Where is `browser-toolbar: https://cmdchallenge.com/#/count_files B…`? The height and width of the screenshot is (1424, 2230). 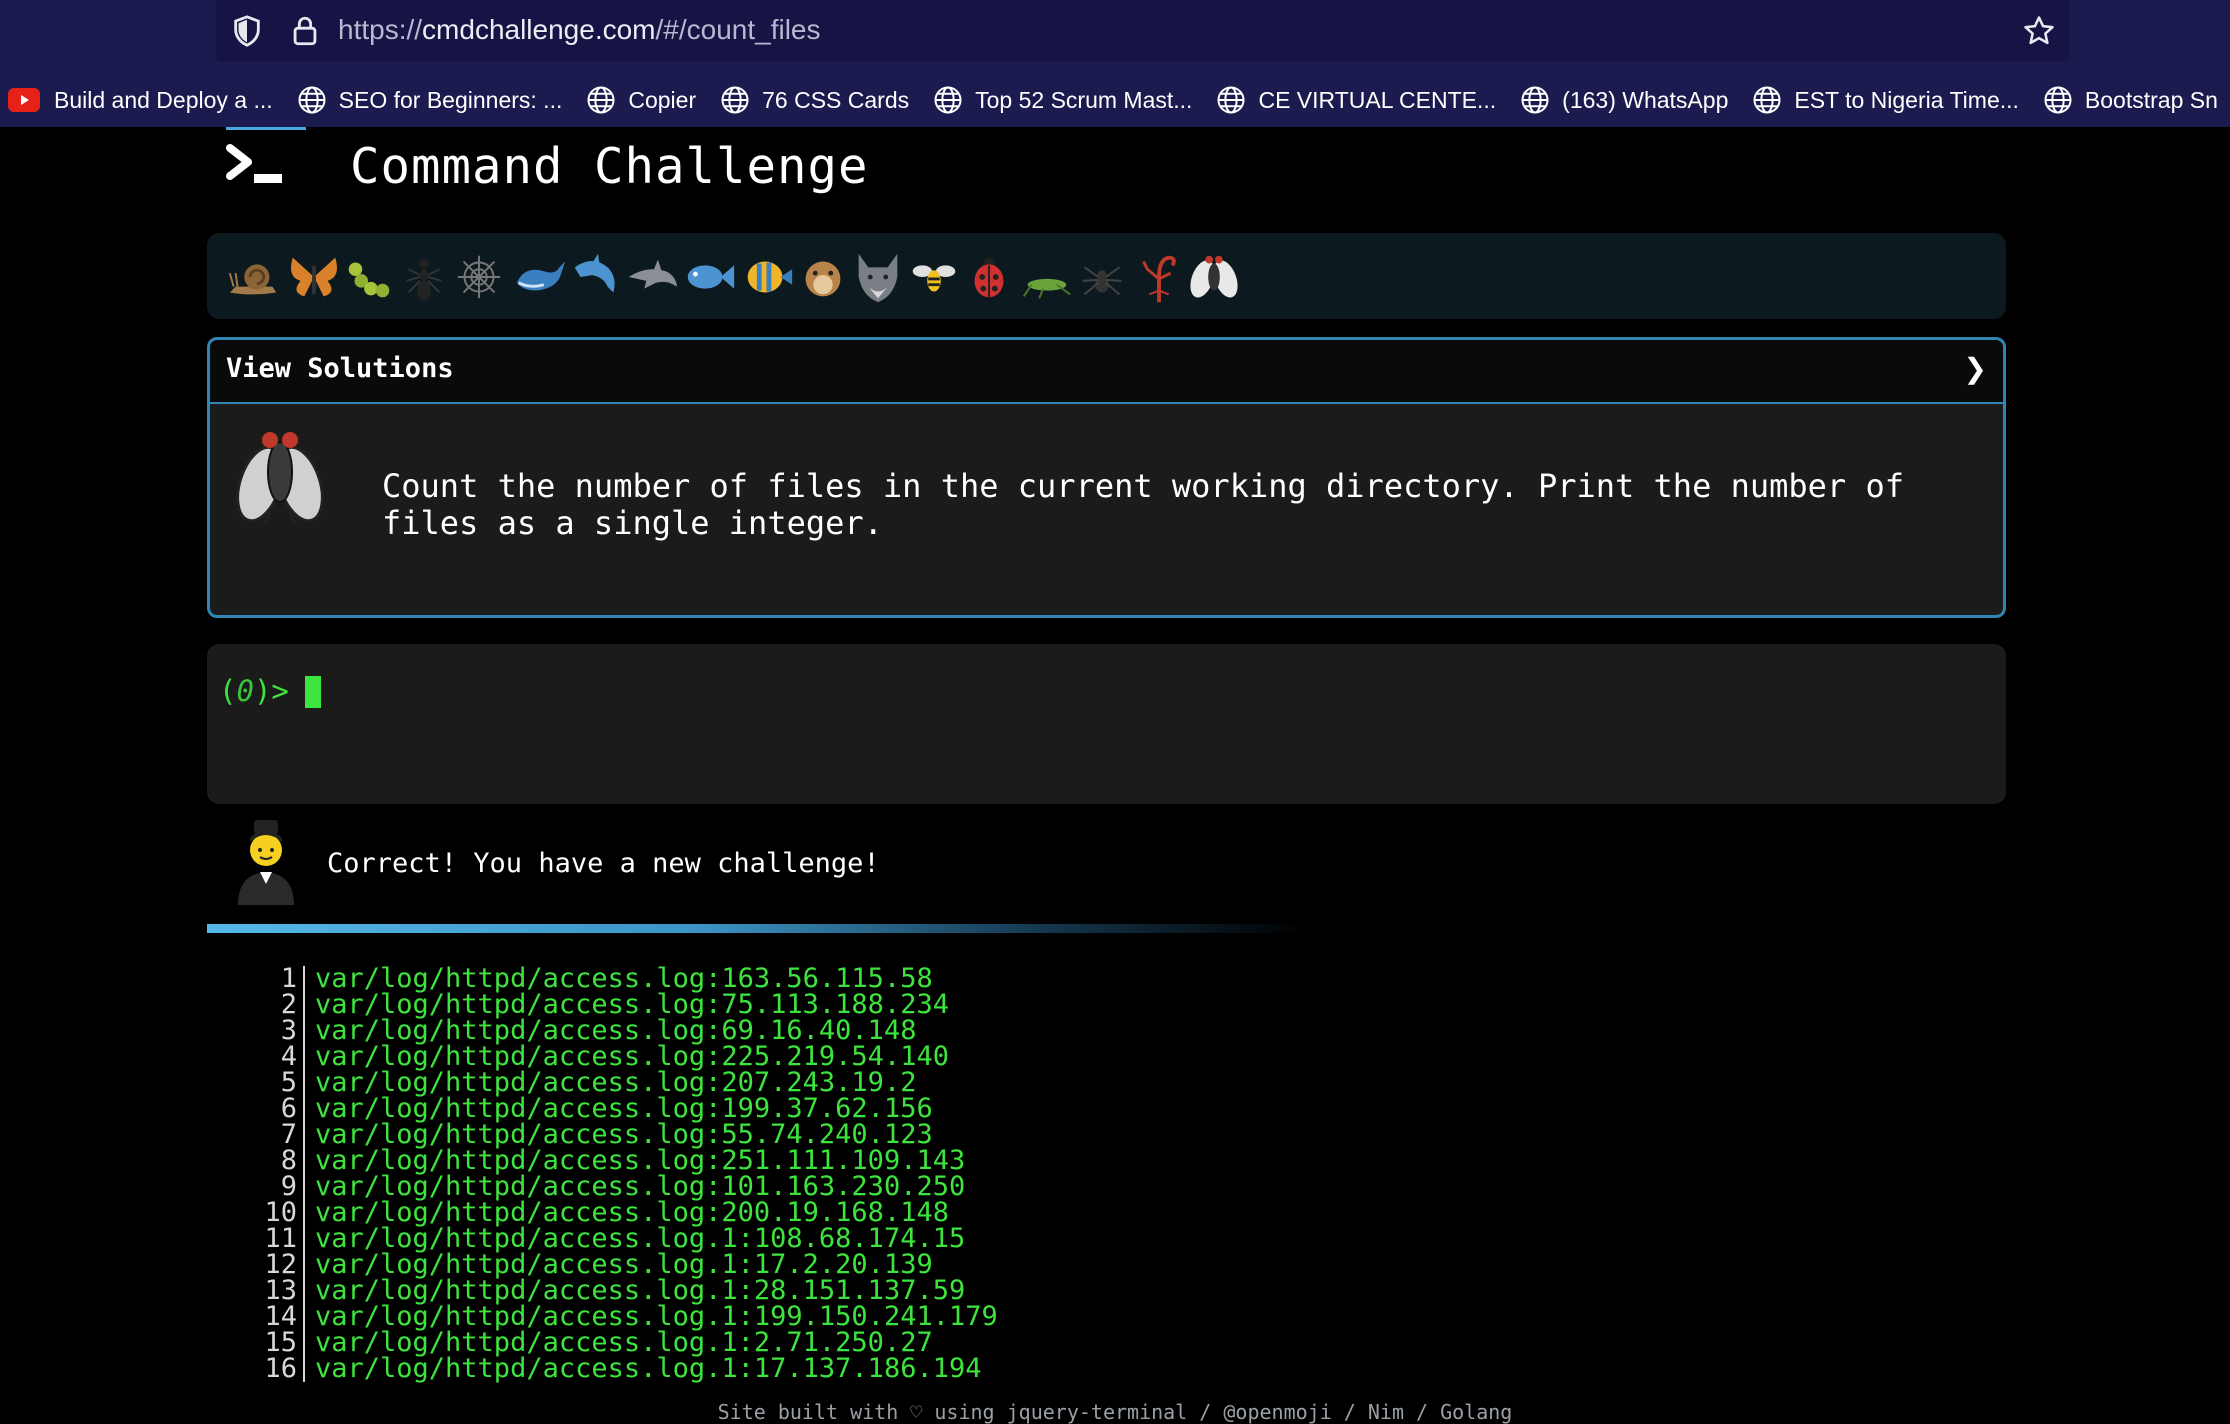 browser-toolbar: https://cmdchallenge.com/#/count_files B… is located at coordinates (1115, 63).